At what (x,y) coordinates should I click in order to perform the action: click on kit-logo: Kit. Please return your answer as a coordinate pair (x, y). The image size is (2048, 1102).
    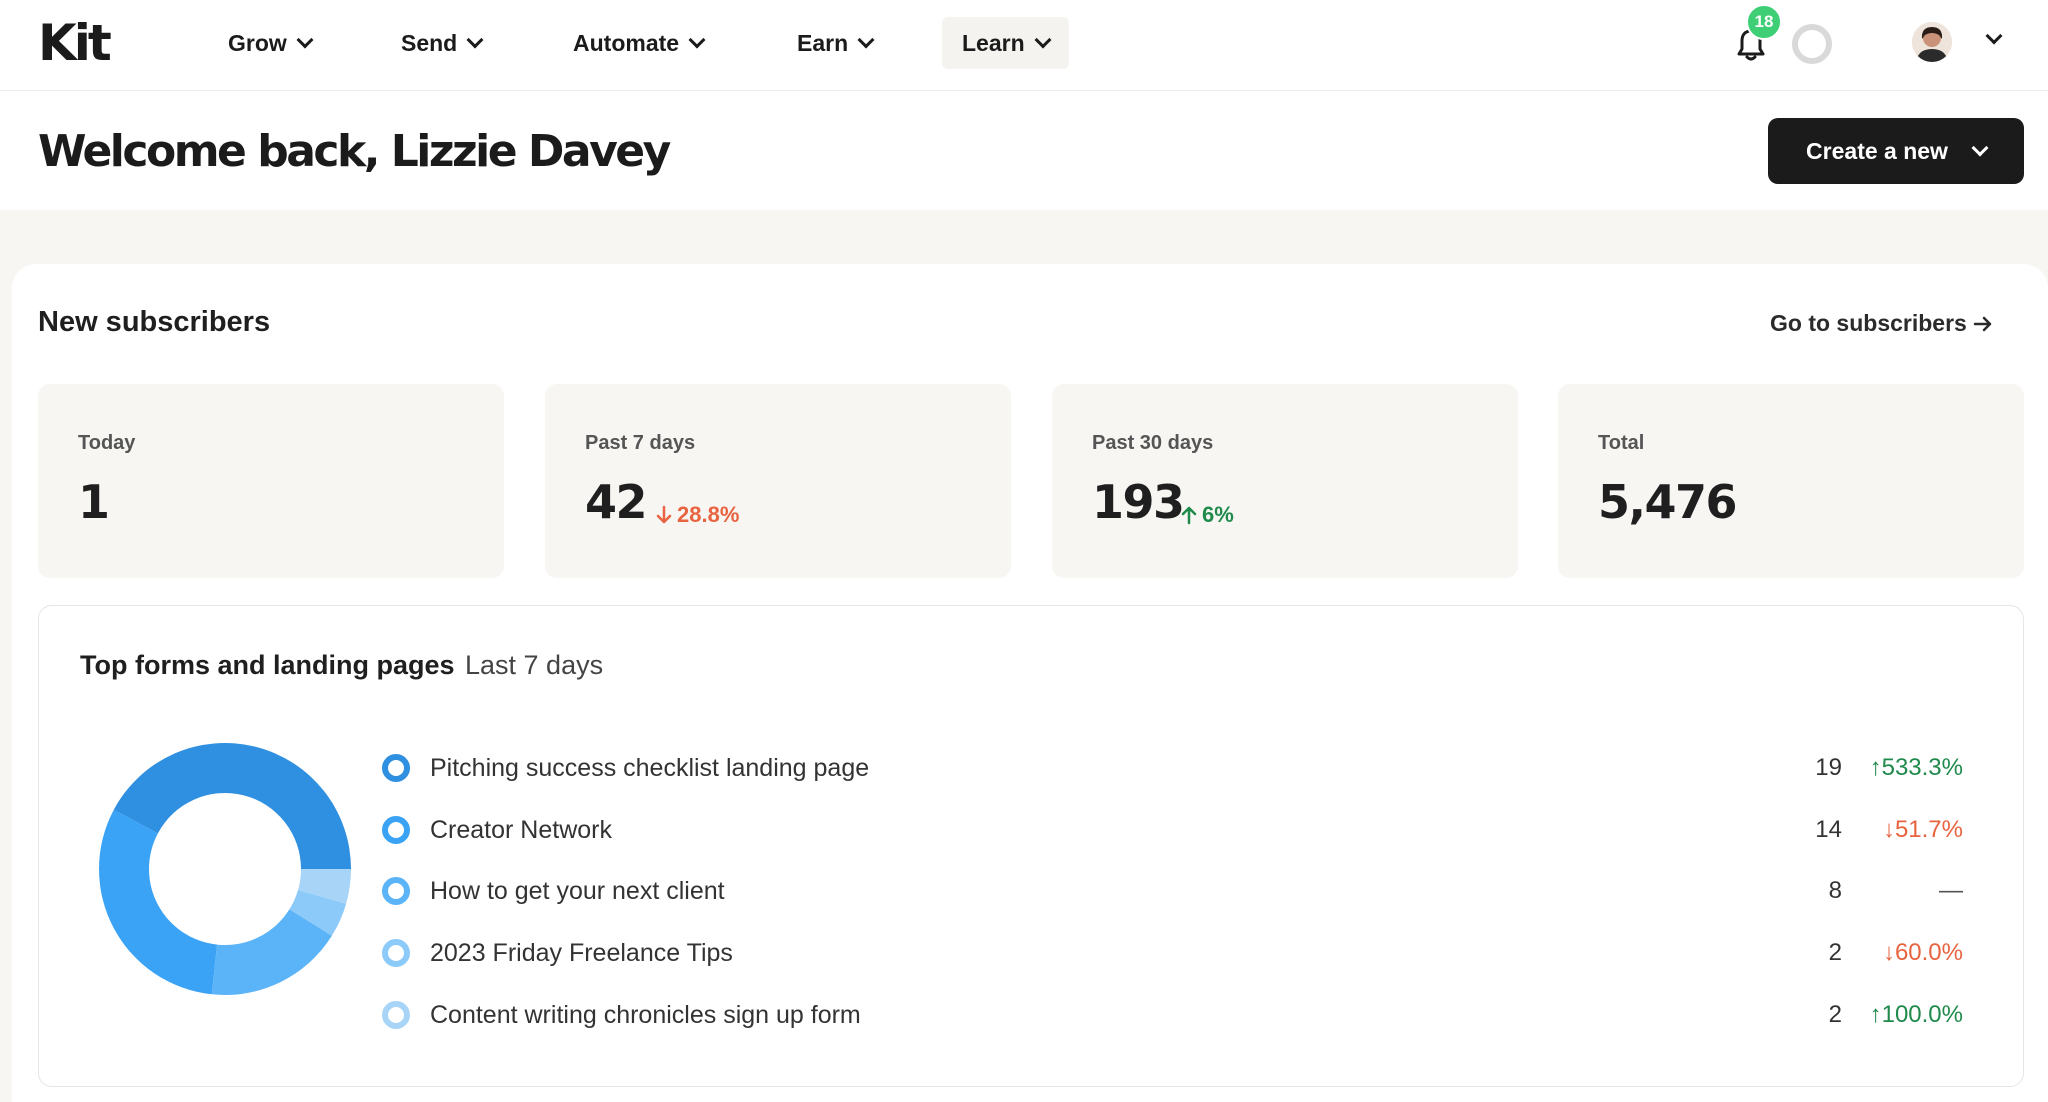
    Looking at the image, I should click on (75, 43).